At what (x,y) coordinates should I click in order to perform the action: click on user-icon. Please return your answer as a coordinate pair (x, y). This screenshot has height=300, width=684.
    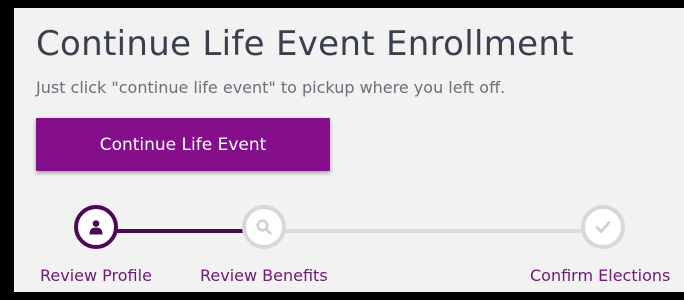
    Looking at the image, I should click on (96, 227).